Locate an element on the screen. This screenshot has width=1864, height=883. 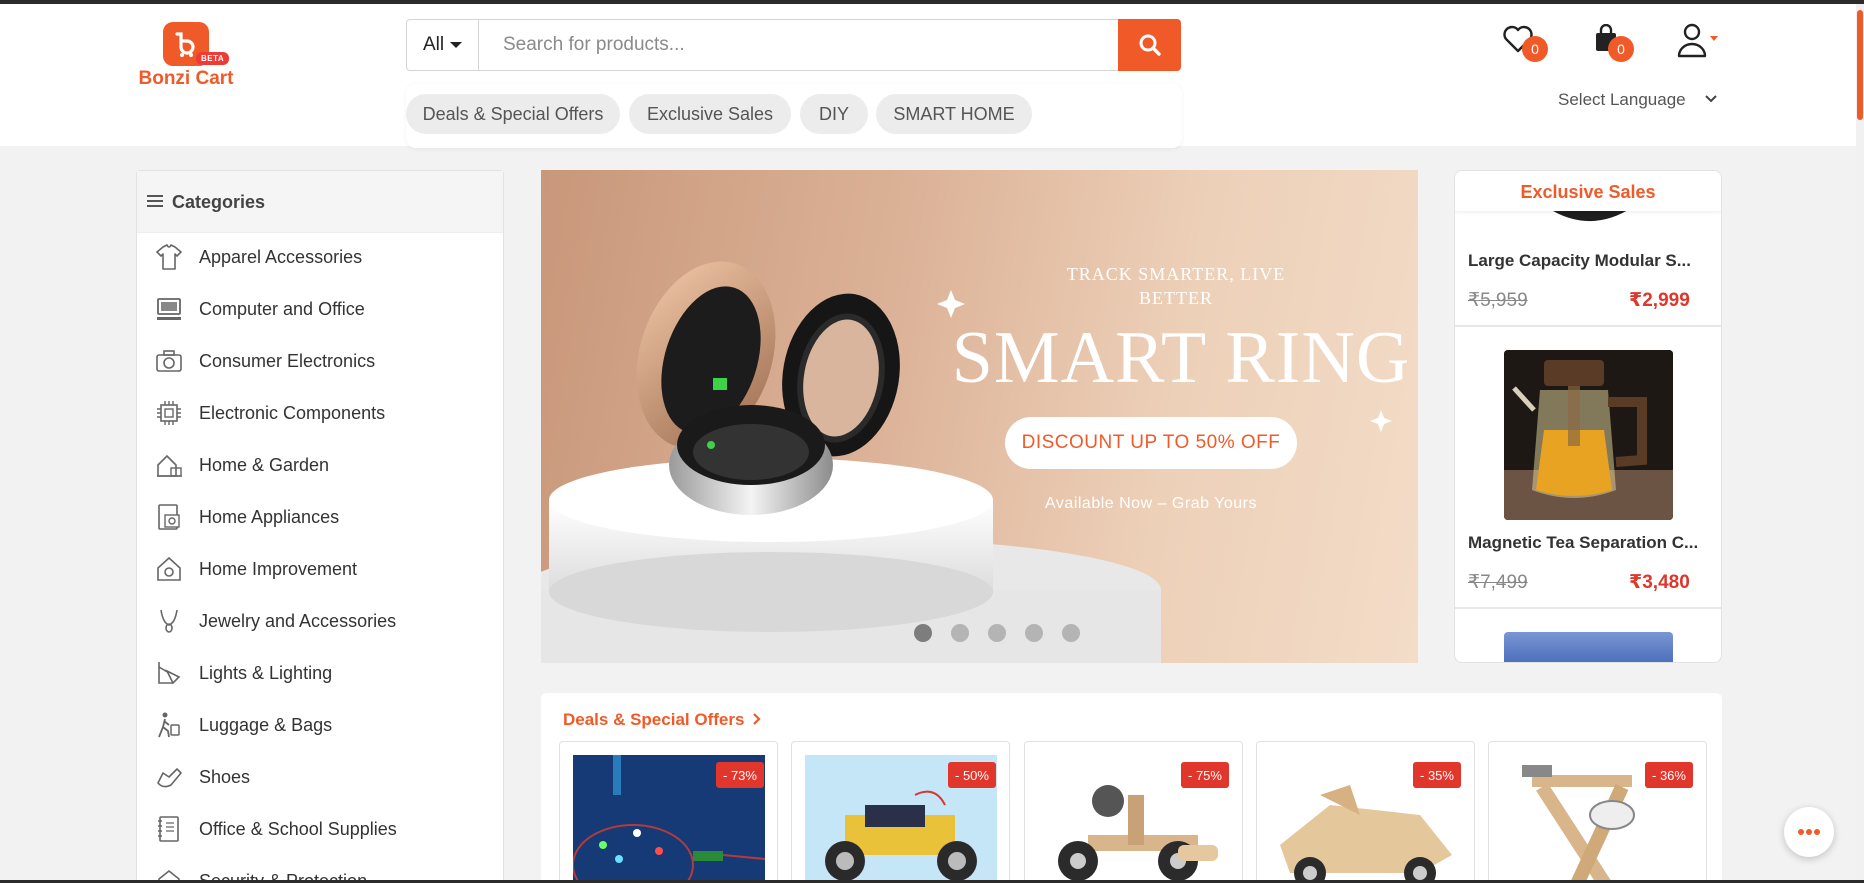
exclusive-sales-title: Exclusive Sales is located at coordinates (1588, 191).